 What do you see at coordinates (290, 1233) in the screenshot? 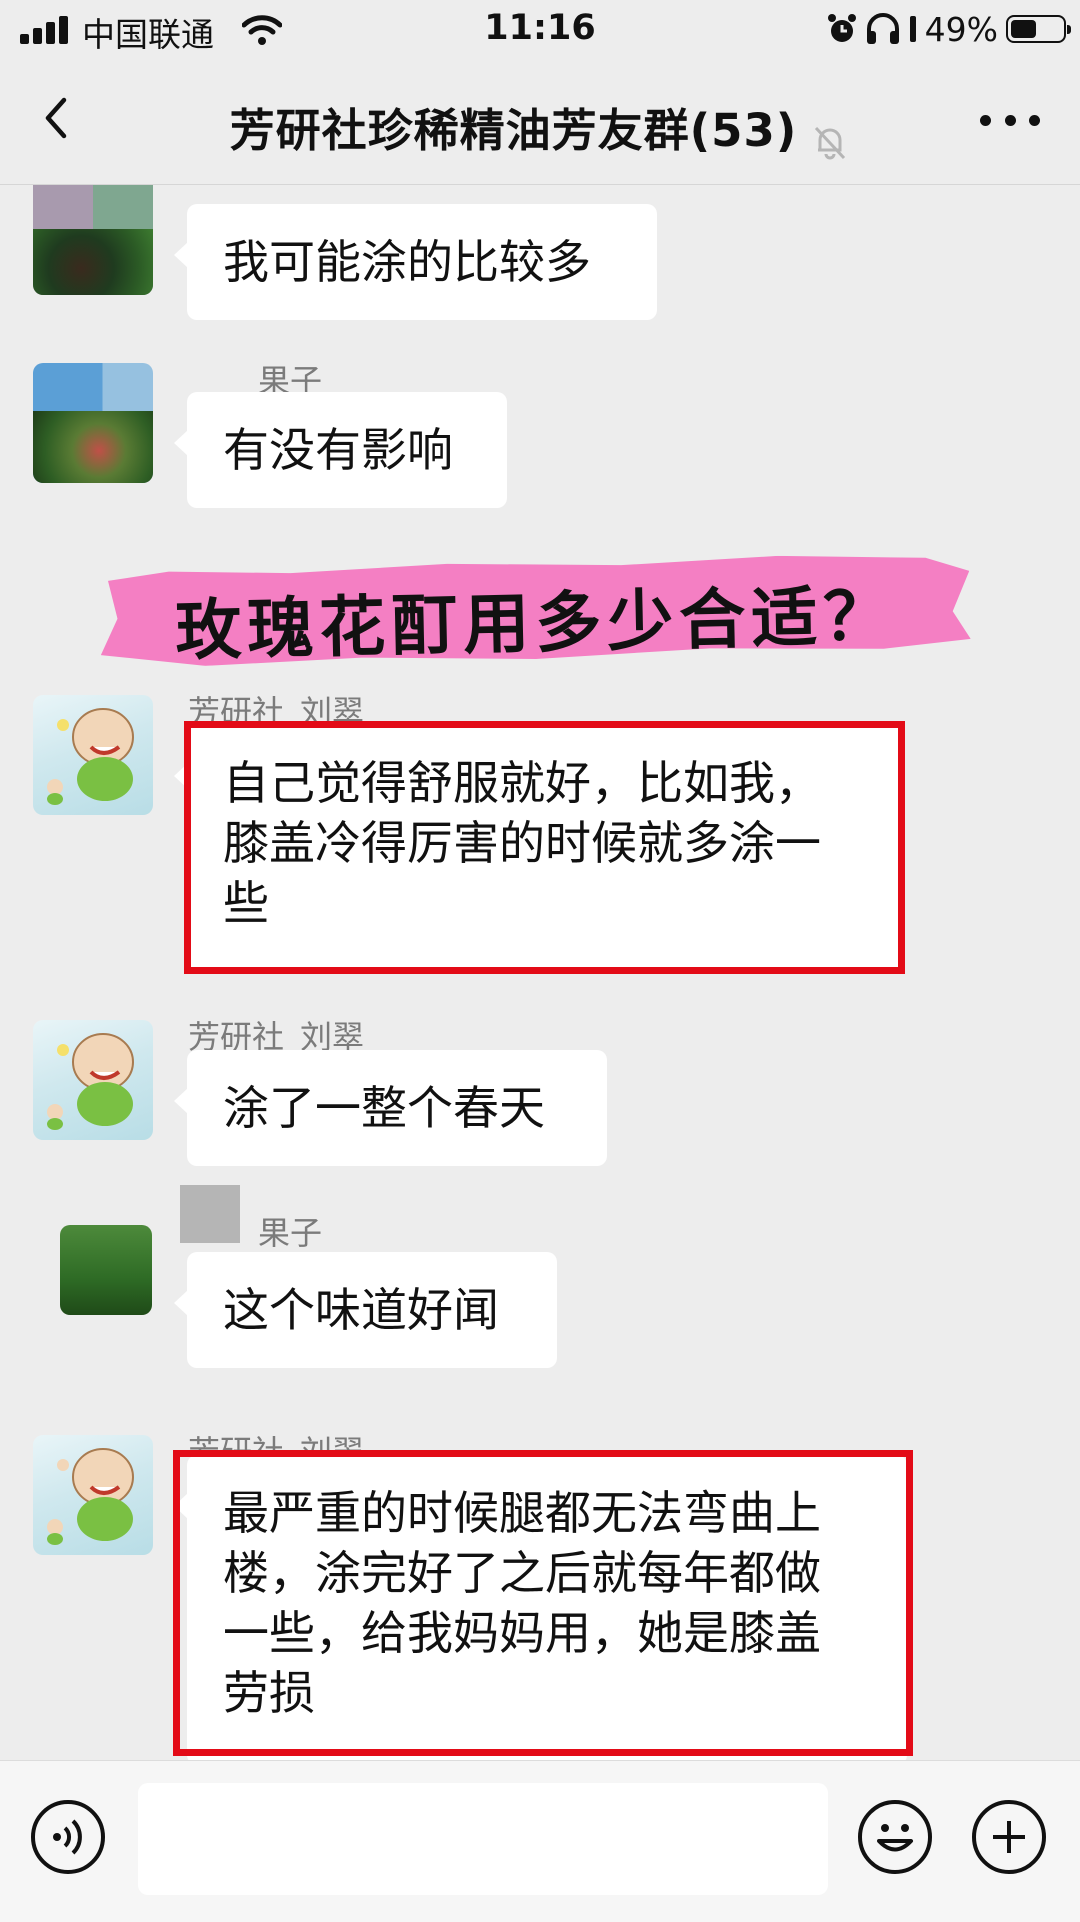
I see `sender-name: 果子` at bounding box center [290, 1233].